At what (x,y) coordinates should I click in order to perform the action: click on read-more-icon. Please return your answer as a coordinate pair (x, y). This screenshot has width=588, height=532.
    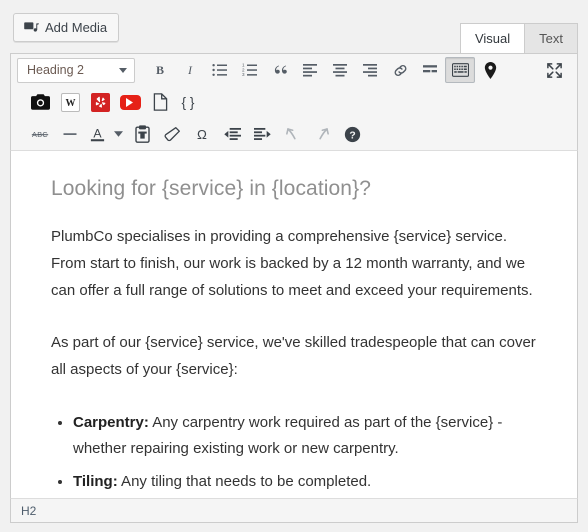
    Looking at the image, I should click on (430, 70).